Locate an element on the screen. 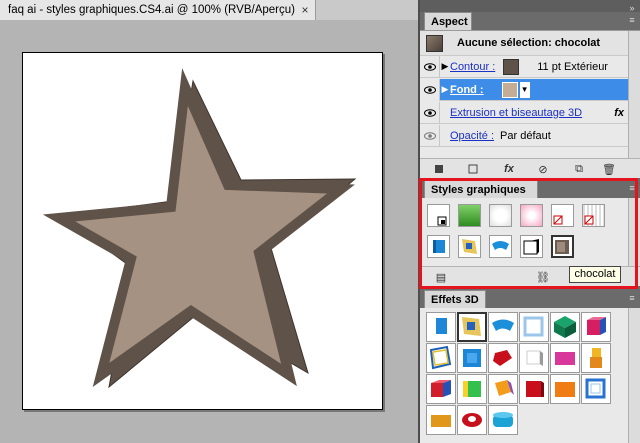 The image size is (640, 443). tab-aspect: Aspect is located at coordinates (448, 21).